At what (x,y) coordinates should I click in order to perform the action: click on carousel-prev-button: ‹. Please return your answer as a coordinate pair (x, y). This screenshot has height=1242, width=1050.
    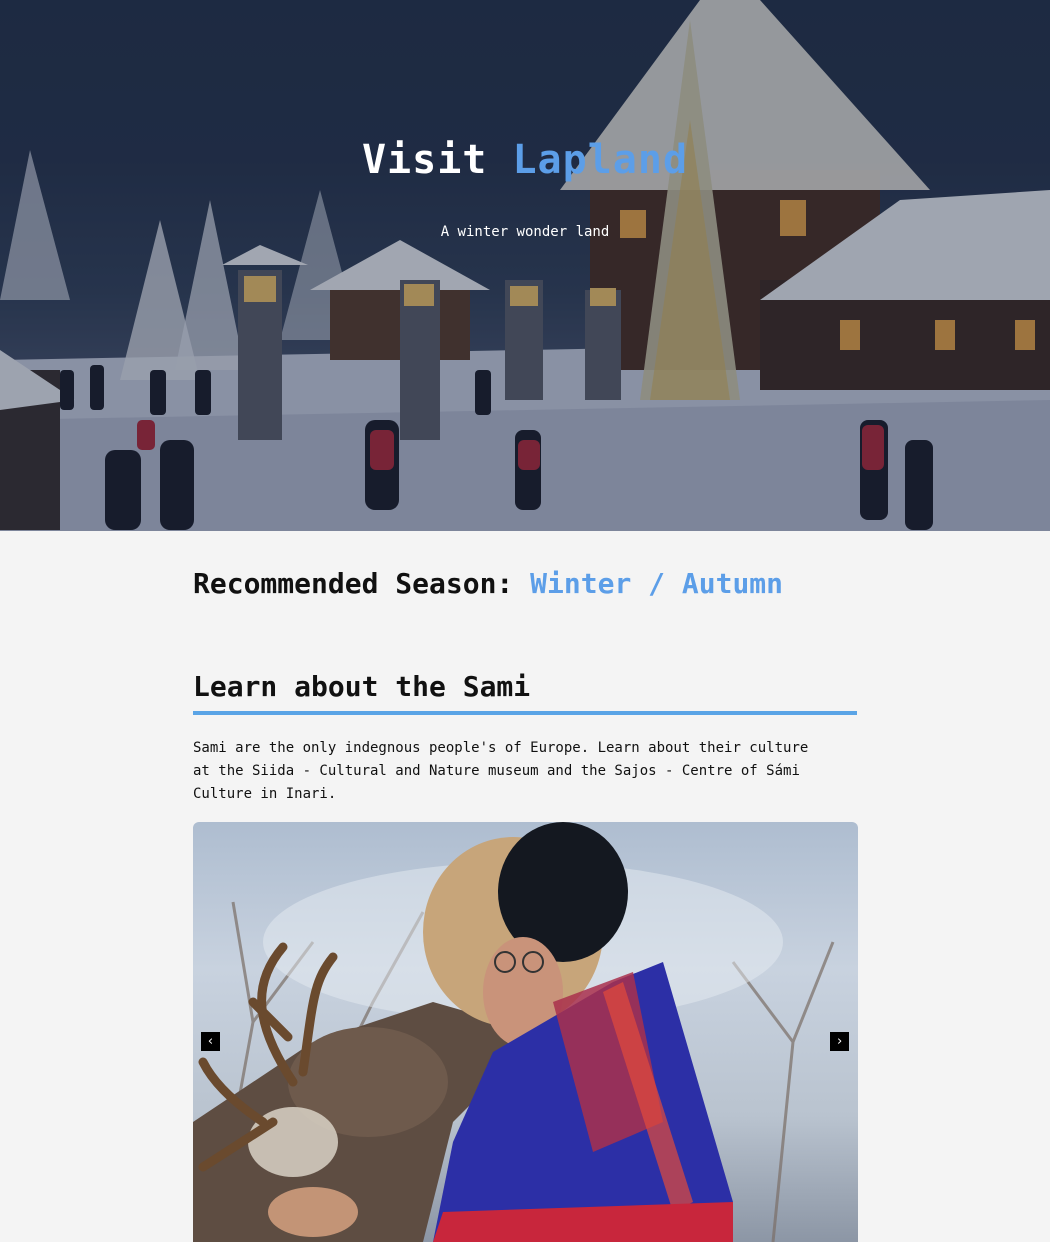
    Looking at the image, I should click on (210, 1041).